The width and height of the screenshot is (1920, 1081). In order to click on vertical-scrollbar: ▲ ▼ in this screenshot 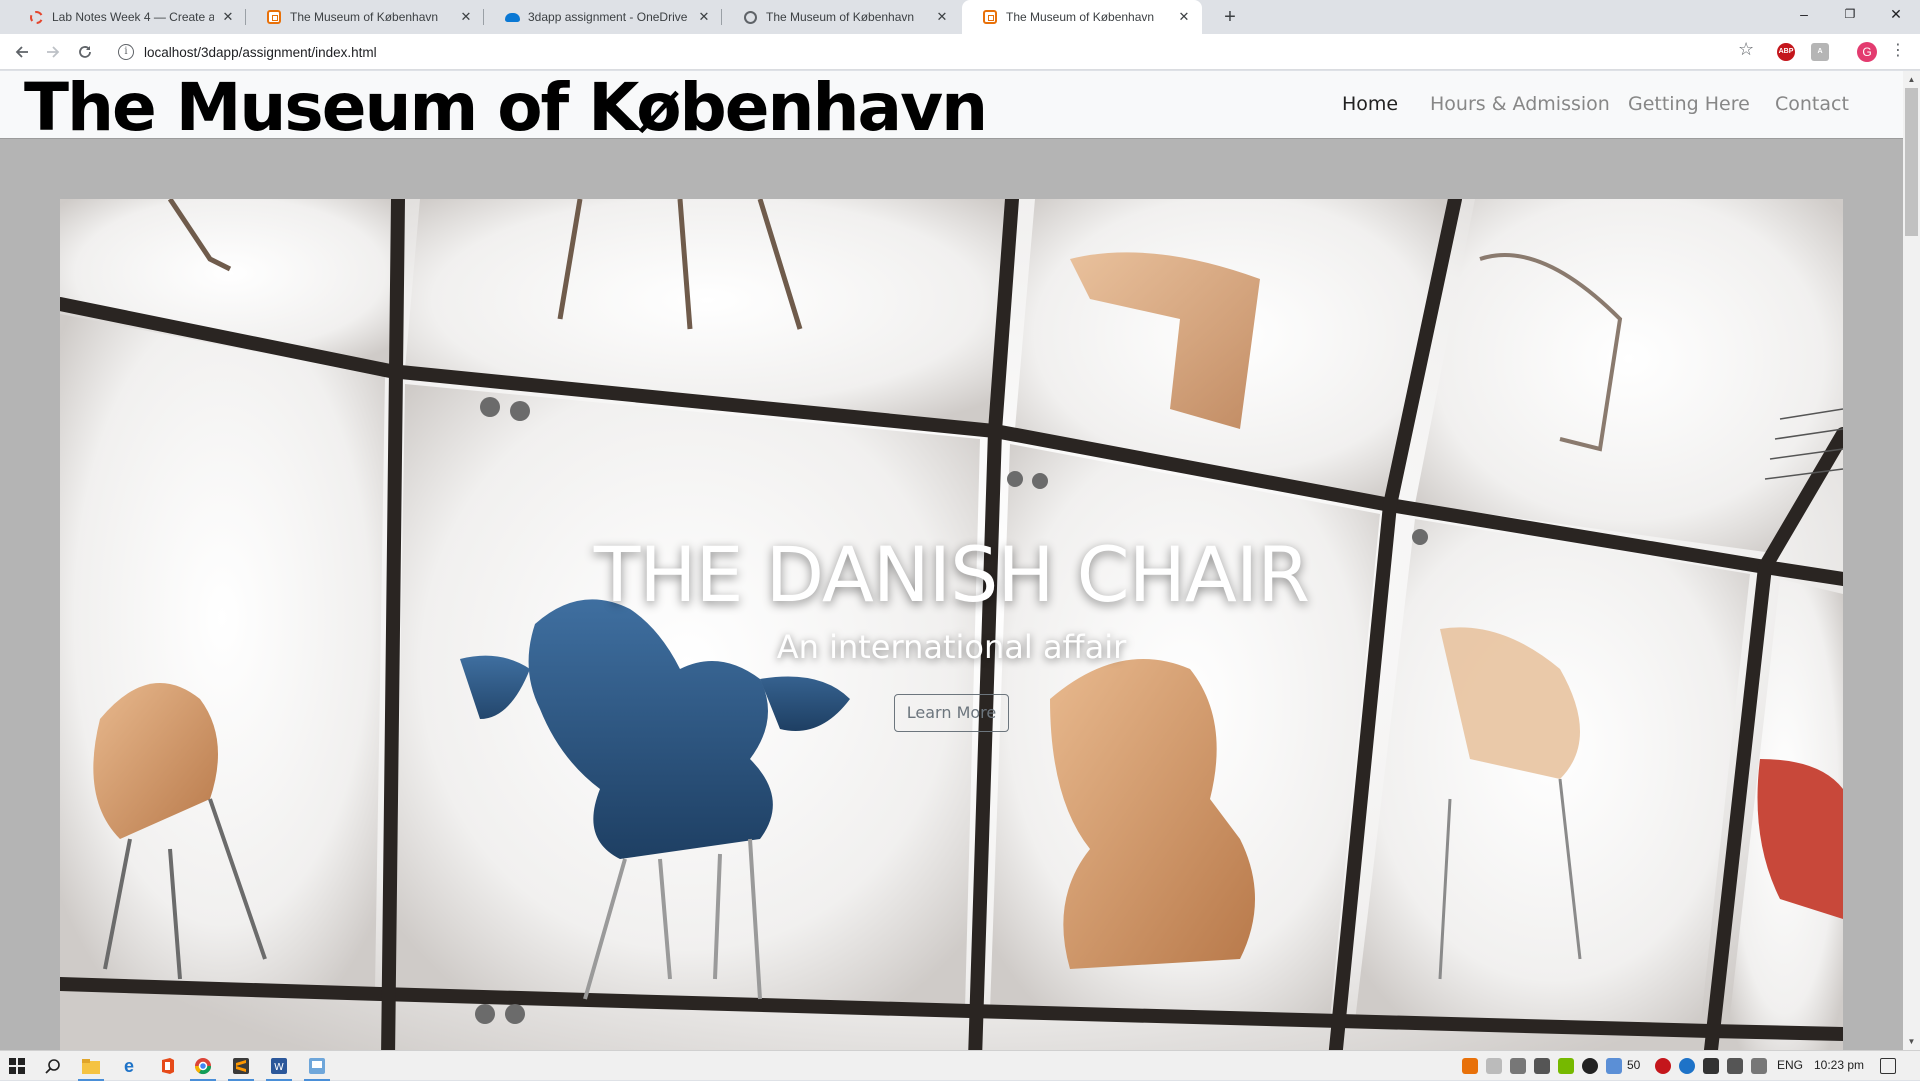, I will do `click(1911, 560)`.